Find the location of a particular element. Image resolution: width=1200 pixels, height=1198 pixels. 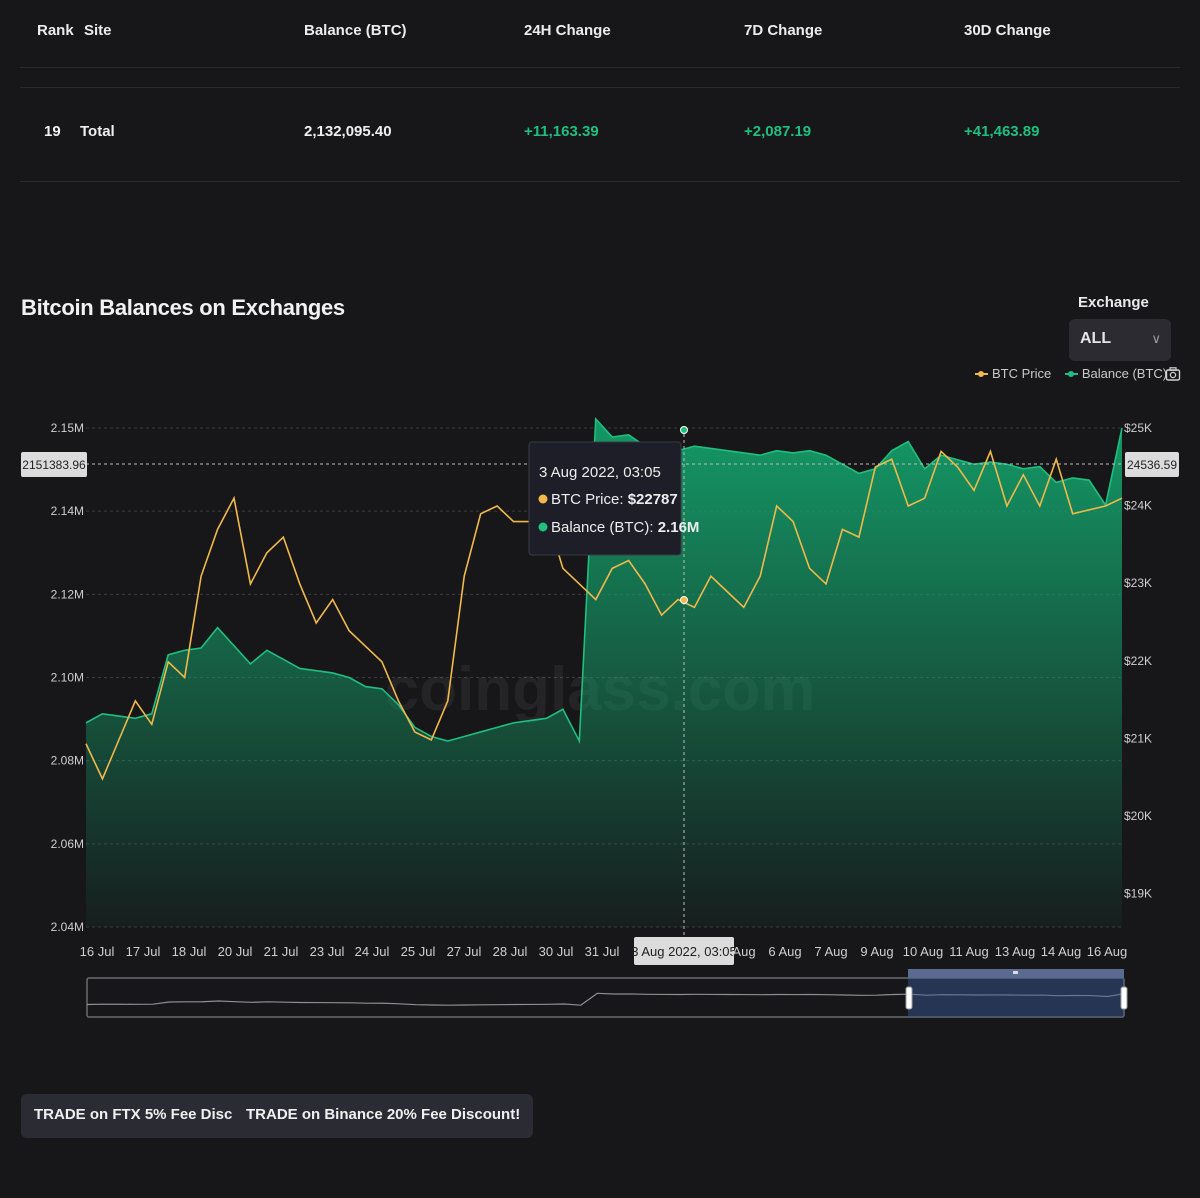

balance-point-marker is located at coordinates (684, 430).